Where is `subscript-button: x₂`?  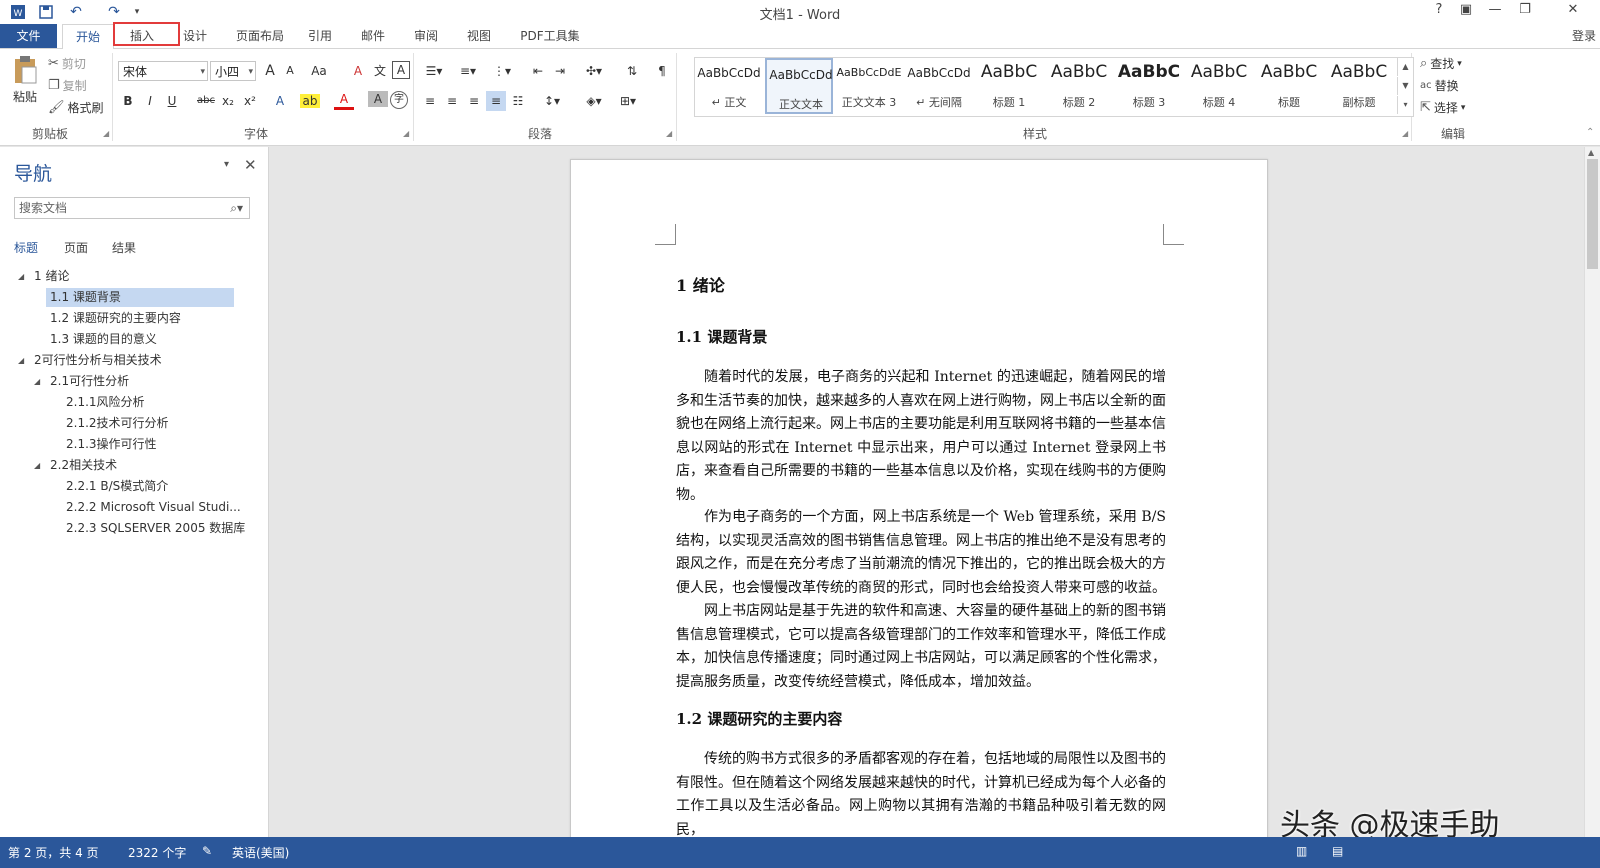 subscript-button: x₂ is located at coordinates (228, 101).